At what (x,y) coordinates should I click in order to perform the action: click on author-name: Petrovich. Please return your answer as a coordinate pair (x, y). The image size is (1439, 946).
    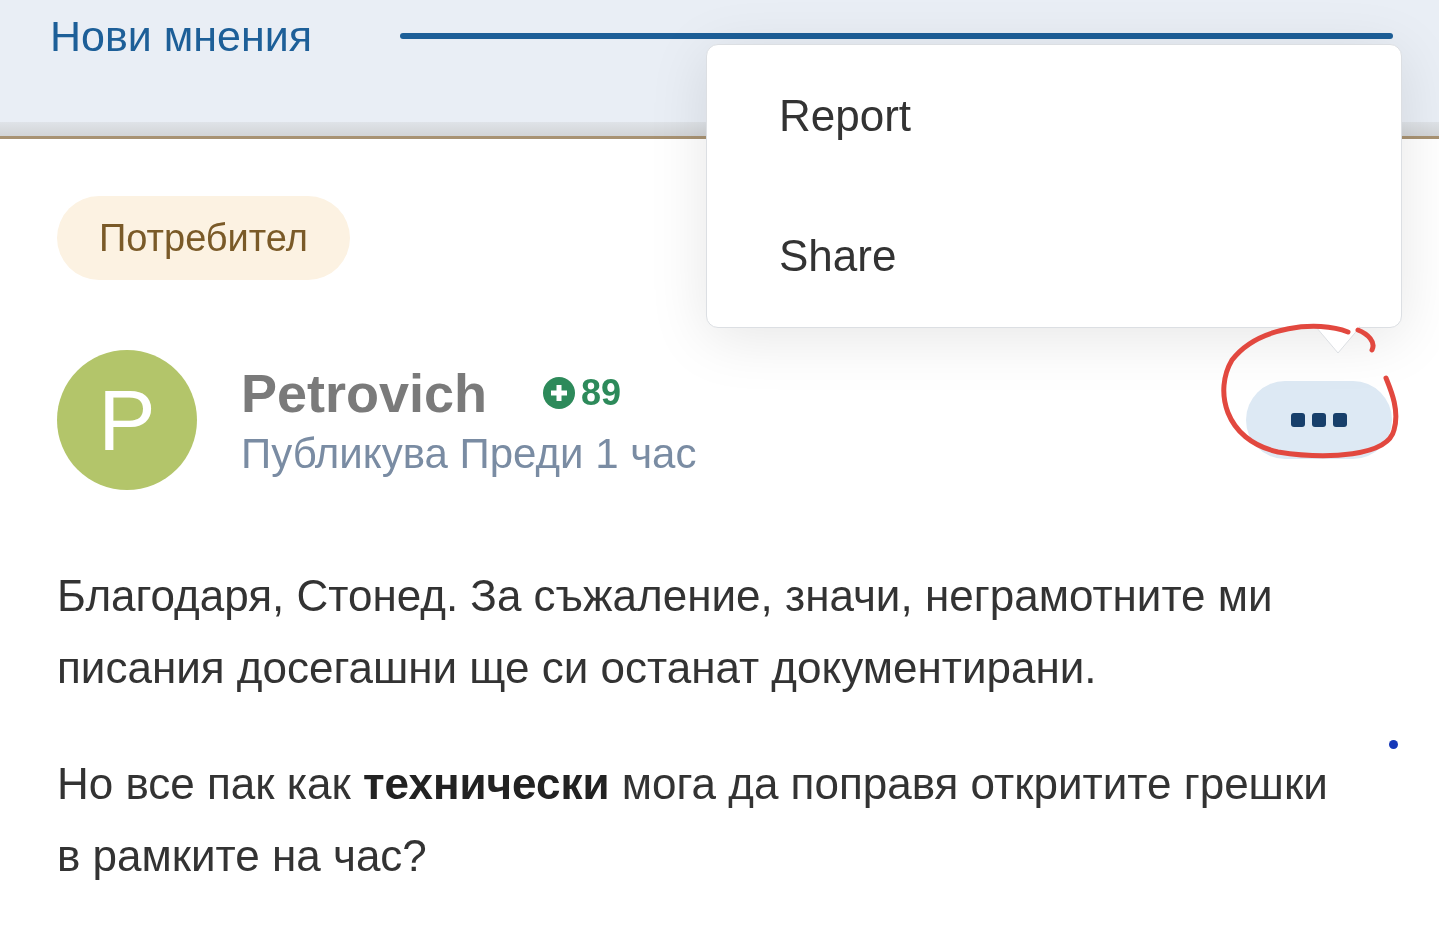
    Looking at the image, I should click on (364, 393).